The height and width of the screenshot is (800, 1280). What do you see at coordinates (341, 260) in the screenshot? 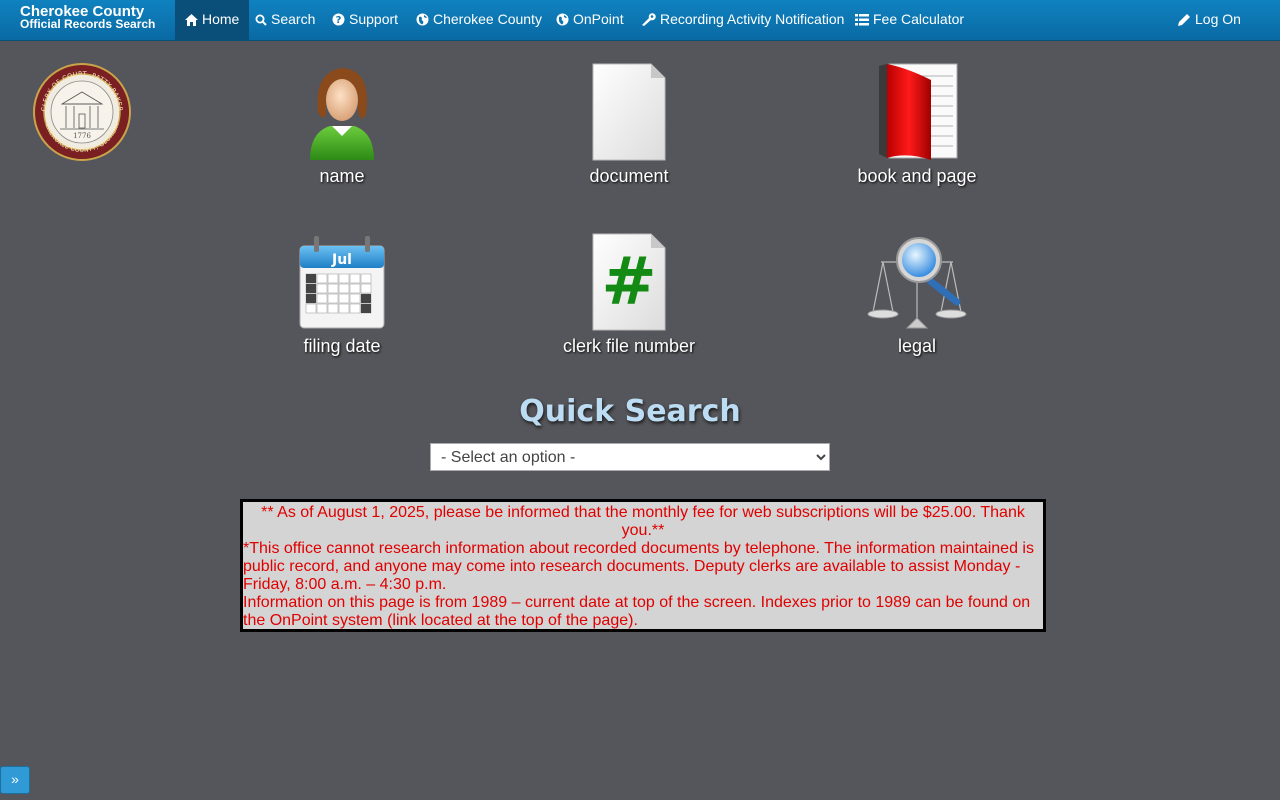
I see `calendar-month-text: Jul` at bounding box center [341, 260].